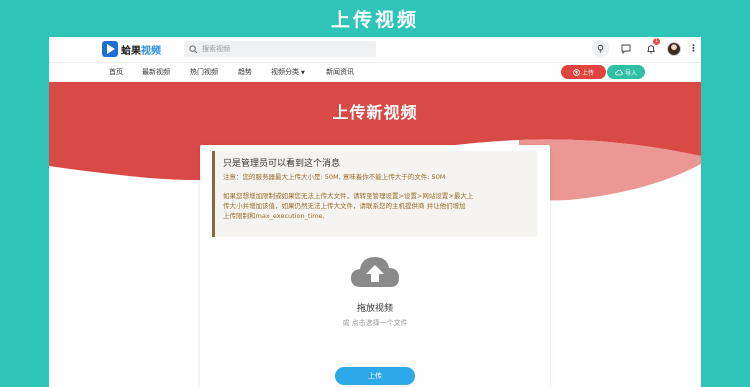 This screenshot has width=750, height=387. I want to click on logo-icon, so click(110, 49).